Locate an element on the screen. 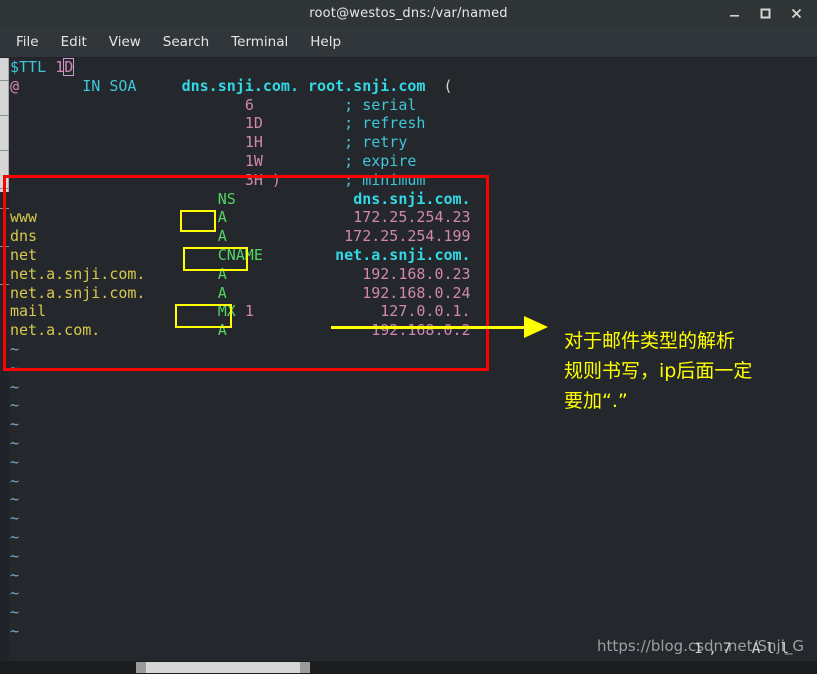  line-record: net.a.snji.com. A 192.168.0.24 is located at coordinates (240, 292).